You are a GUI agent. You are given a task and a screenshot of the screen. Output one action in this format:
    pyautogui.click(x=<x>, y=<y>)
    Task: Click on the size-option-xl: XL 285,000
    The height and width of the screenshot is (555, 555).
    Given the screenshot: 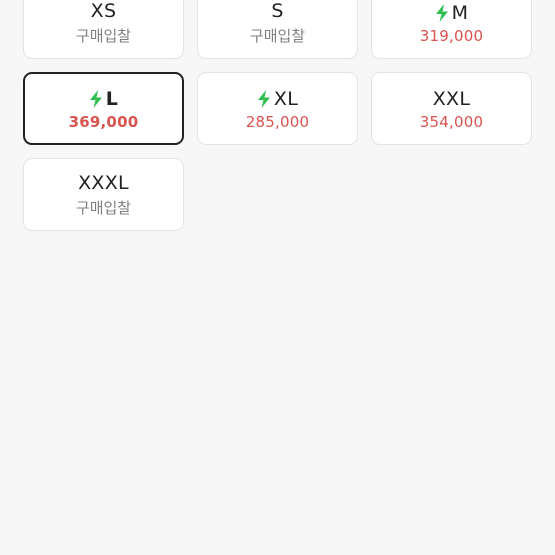 What is the action you would take?
    pyautogui.click(x=277, y=108)
    